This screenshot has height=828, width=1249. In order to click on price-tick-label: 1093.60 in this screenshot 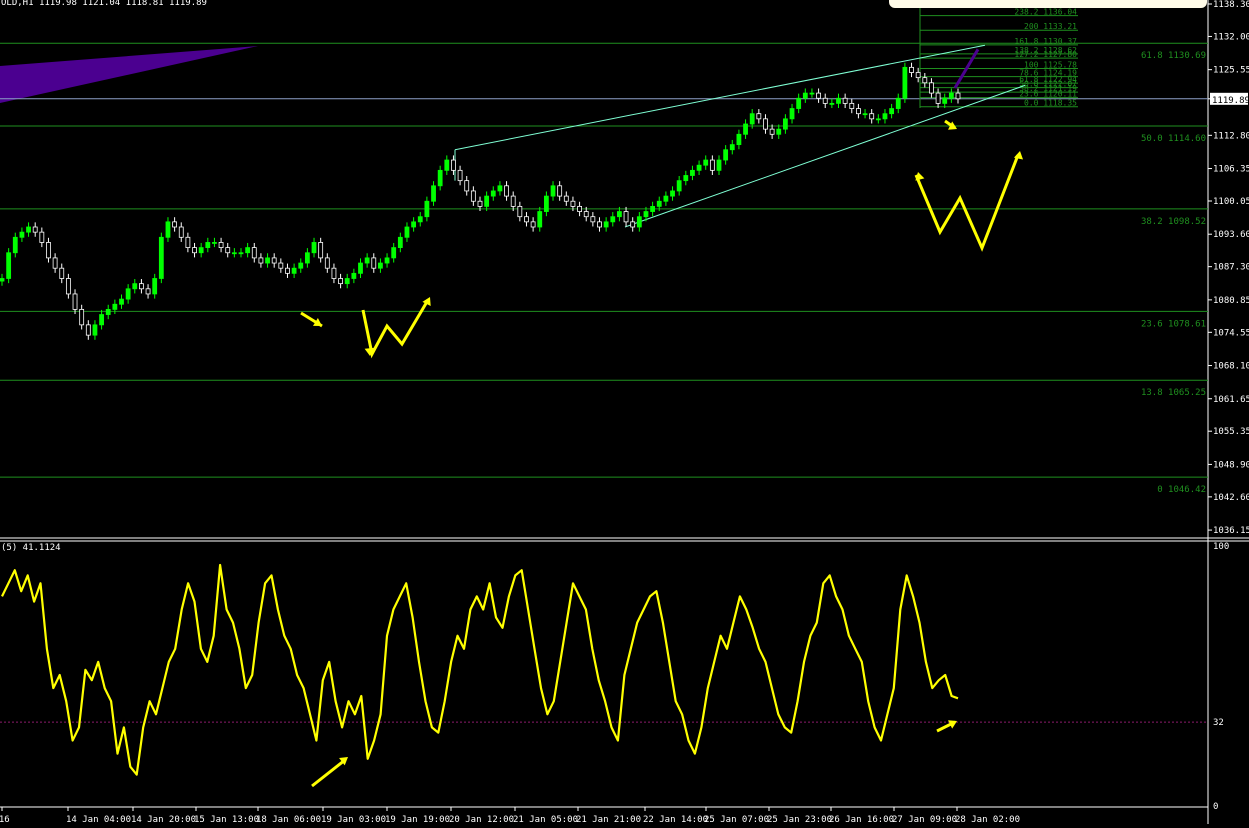, I will do `click(1231, 235)`.